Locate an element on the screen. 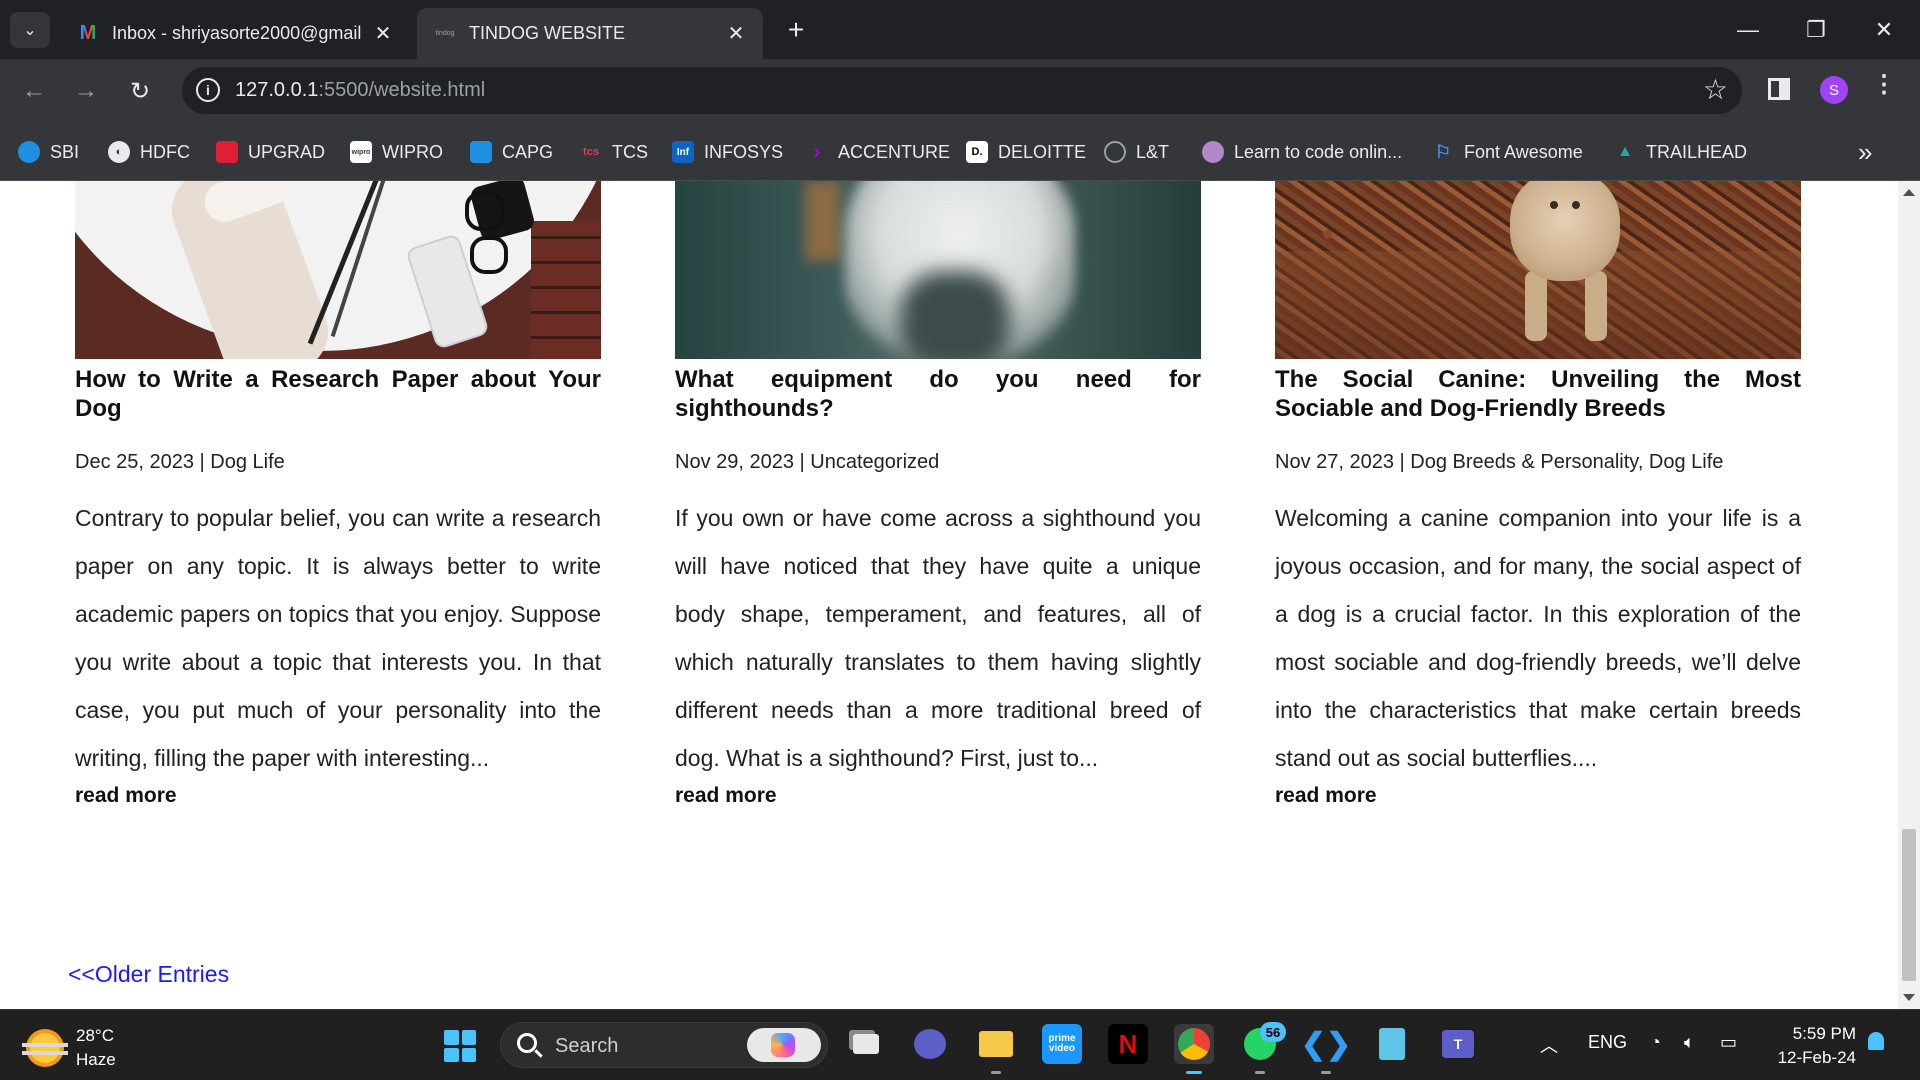 The height and width of the screenshot is (1080, 1920). bookmark-tcs: tcs TCS is located at coordinates (614, 152).